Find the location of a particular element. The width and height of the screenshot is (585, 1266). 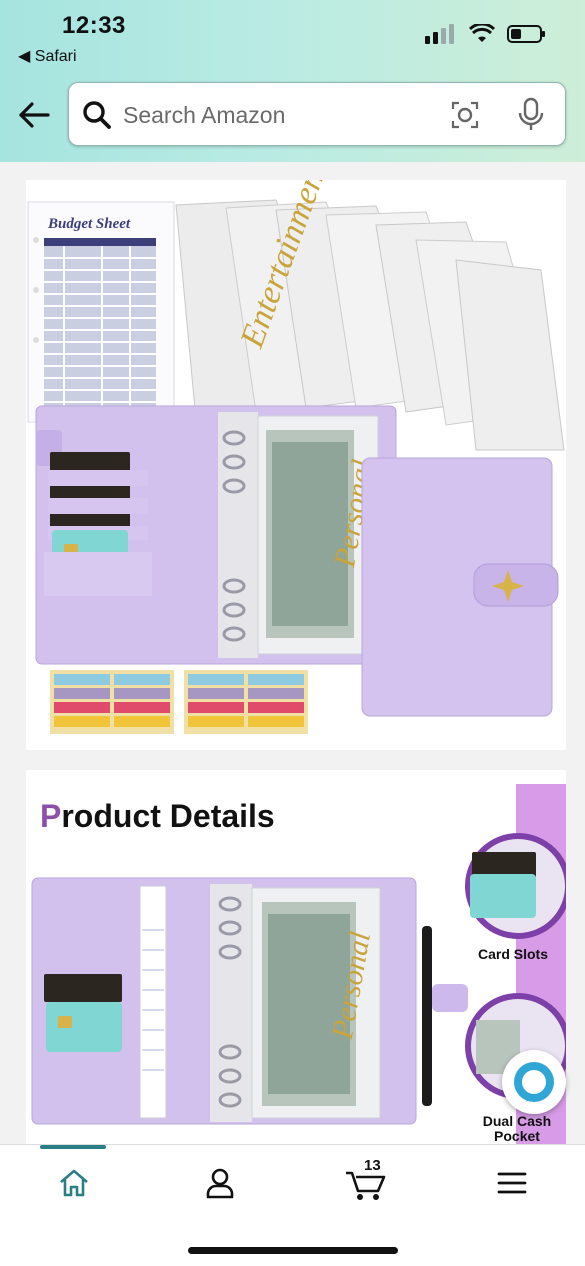

search-row is located at coordinates (292, 115).